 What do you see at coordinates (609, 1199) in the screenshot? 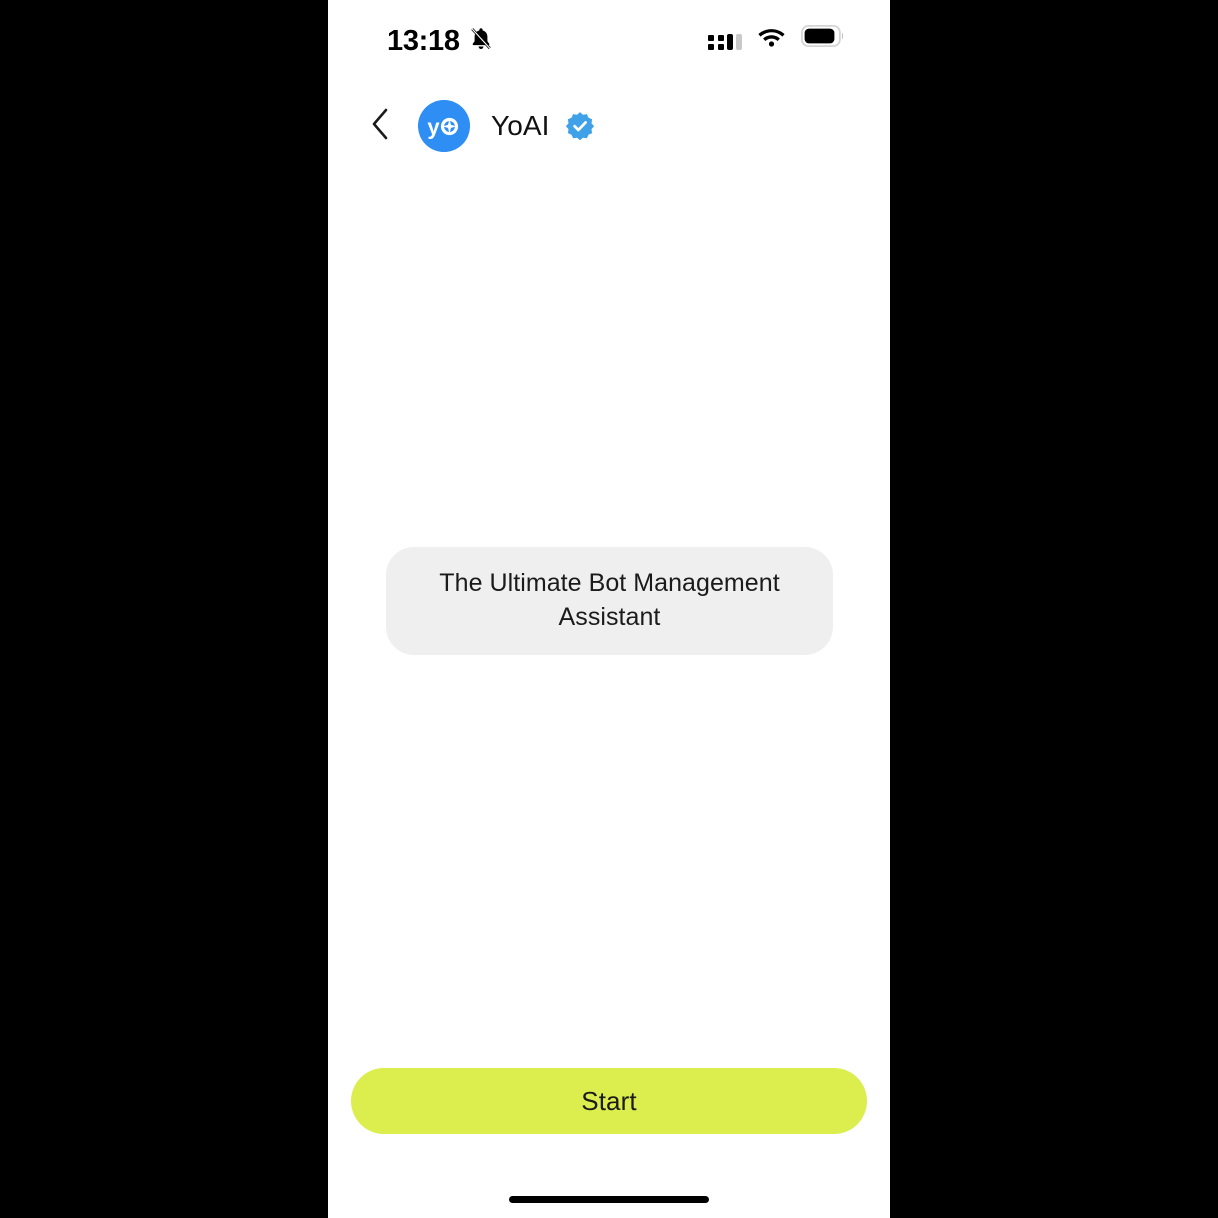
I see `home-indicator` at bounding box center [609, 1199].